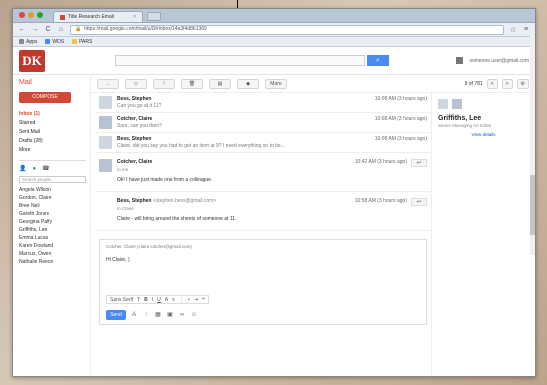 This screenshot has width=547, height=385. What do you see at coordinates (192, 83) in the screenshot?
I see `delete-button: 🗑` at bounding box center [192, 83].